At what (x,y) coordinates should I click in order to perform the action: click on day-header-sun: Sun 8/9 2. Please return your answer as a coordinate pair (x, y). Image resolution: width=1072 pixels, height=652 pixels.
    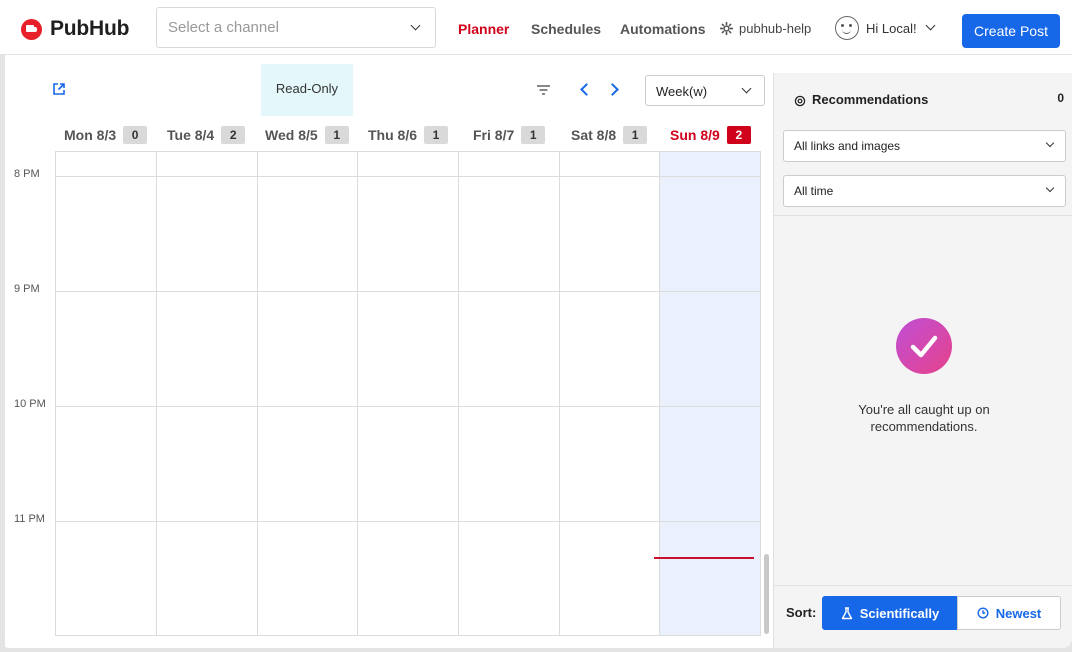
    Looking at the image, I should click on (710, 135).